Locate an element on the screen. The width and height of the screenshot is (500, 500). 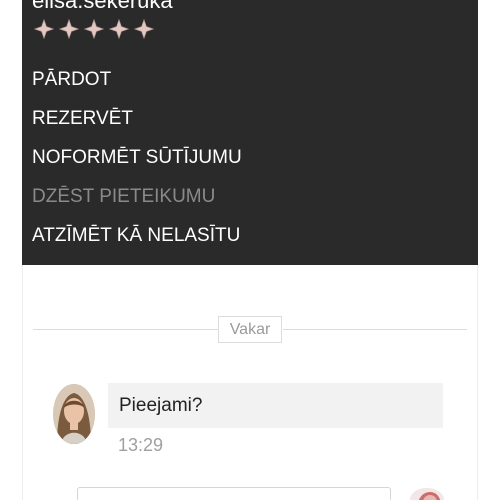
date-separator: Vakar is located at coordinates (250, 329).